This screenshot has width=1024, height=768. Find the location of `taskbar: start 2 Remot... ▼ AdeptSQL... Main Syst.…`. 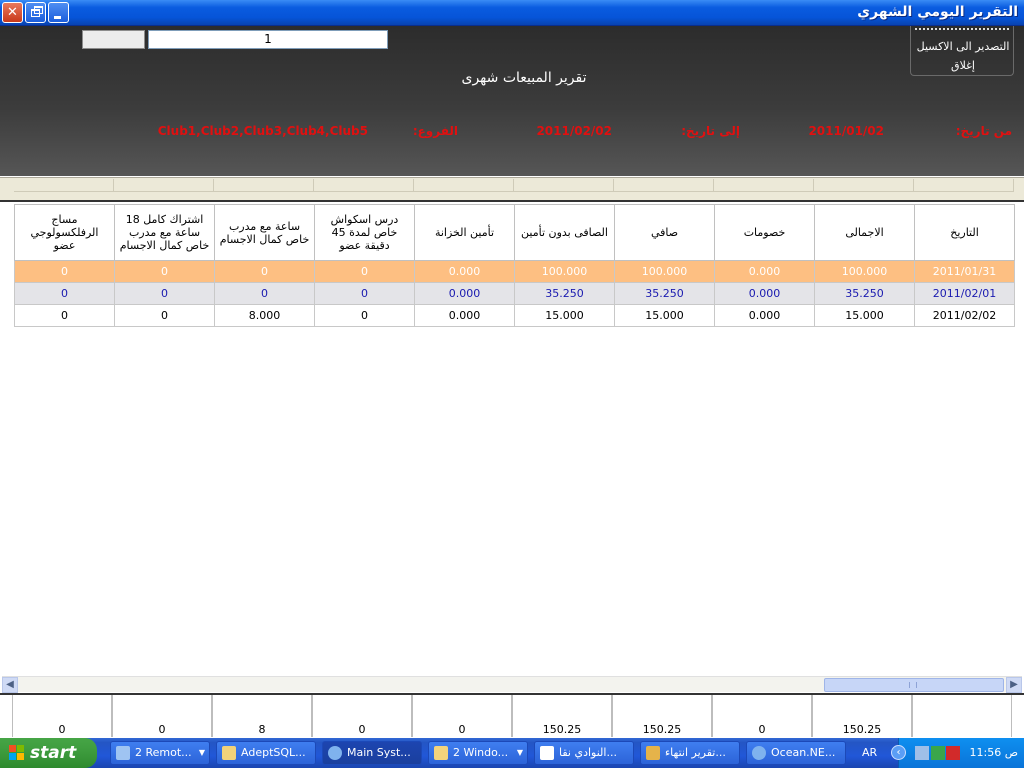

taskbar: start 2 Remot... ▼ AdeptSQL... Main Syst.… is located at coordinates (512, 753).